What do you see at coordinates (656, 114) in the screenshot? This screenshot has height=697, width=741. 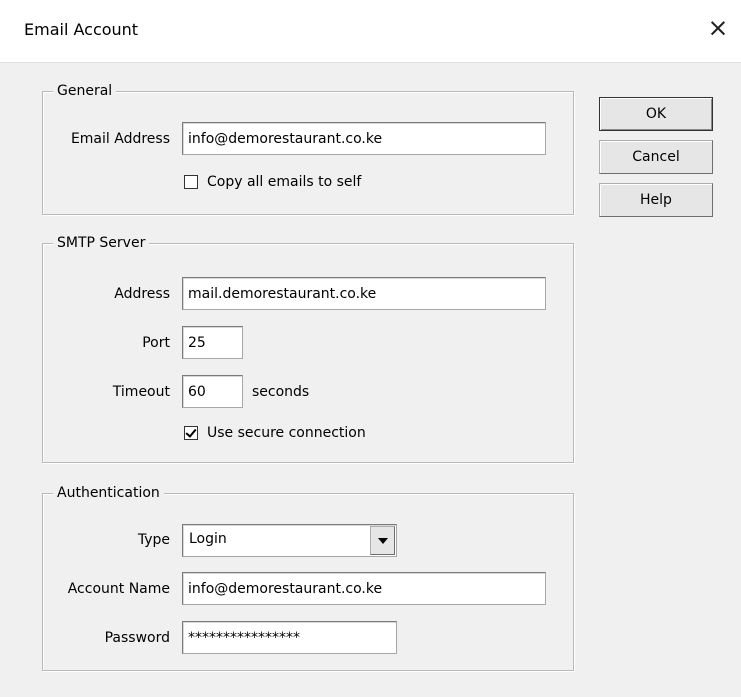 I see `ok-button: OK` at bounding box center [656, 114].